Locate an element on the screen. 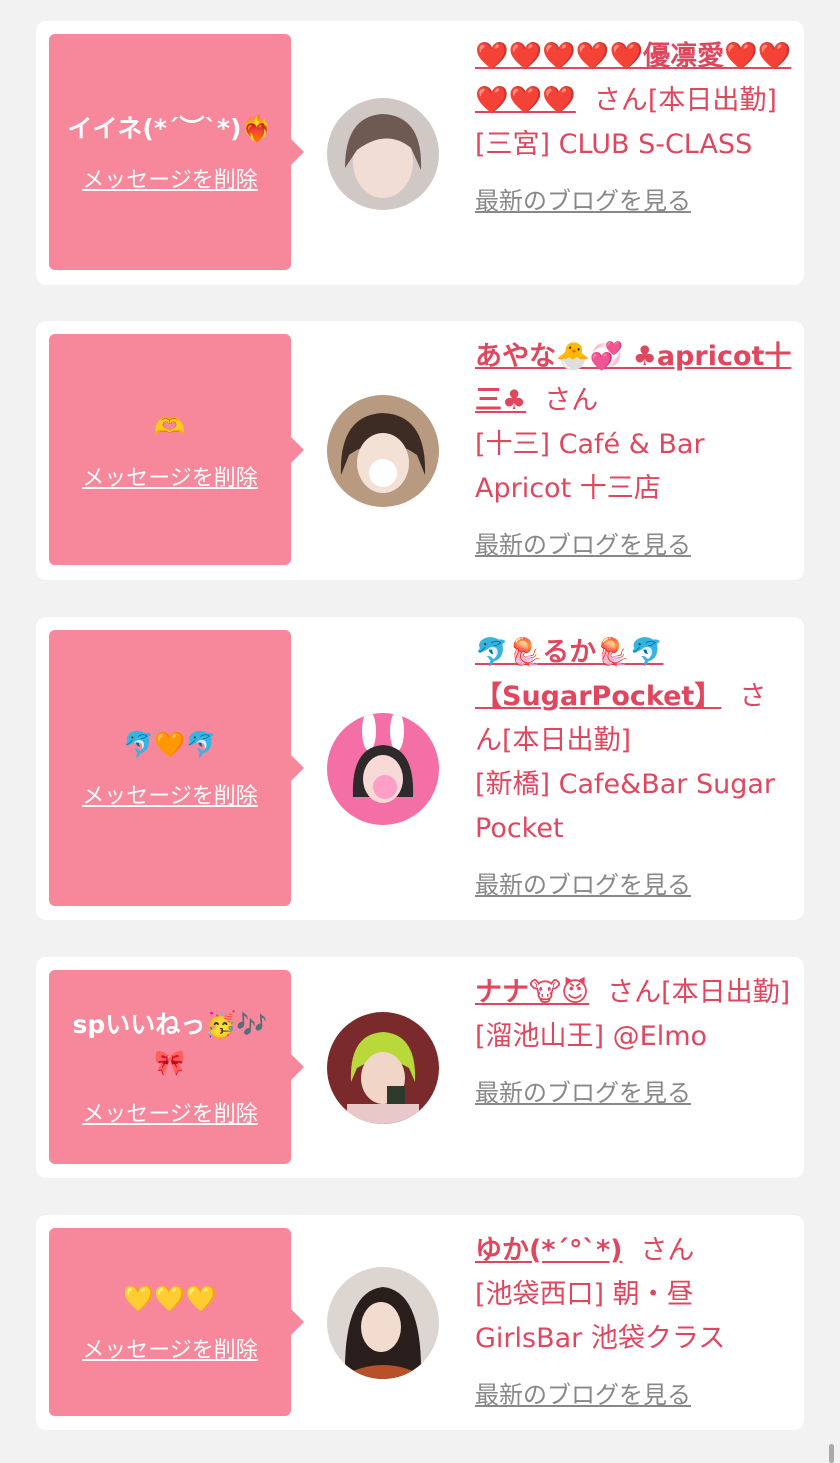  message-bubble: 🐬🧡🐬 メッセージを削除 is located at coordinates (176, 768).